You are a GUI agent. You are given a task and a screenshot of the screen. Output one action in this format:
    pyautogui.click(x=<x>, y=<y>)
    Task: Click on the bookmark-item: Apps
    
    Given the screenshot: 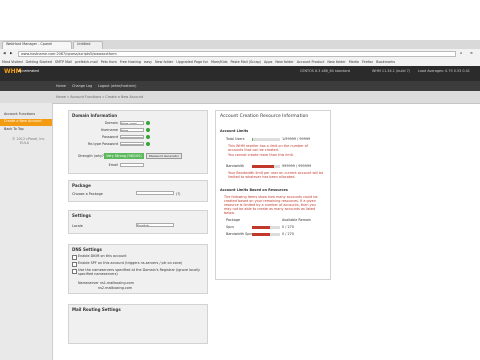 What is the action you would take?
    pyautogui.click(x=268, y=62)
    